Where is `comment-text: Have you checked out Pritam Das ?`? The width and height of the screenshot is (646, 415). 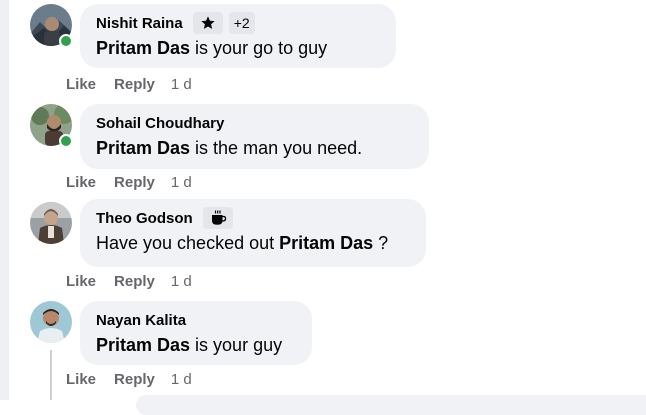 comment-text: Have you checked out Pritam Das ? is located at coordinates (242, 243).